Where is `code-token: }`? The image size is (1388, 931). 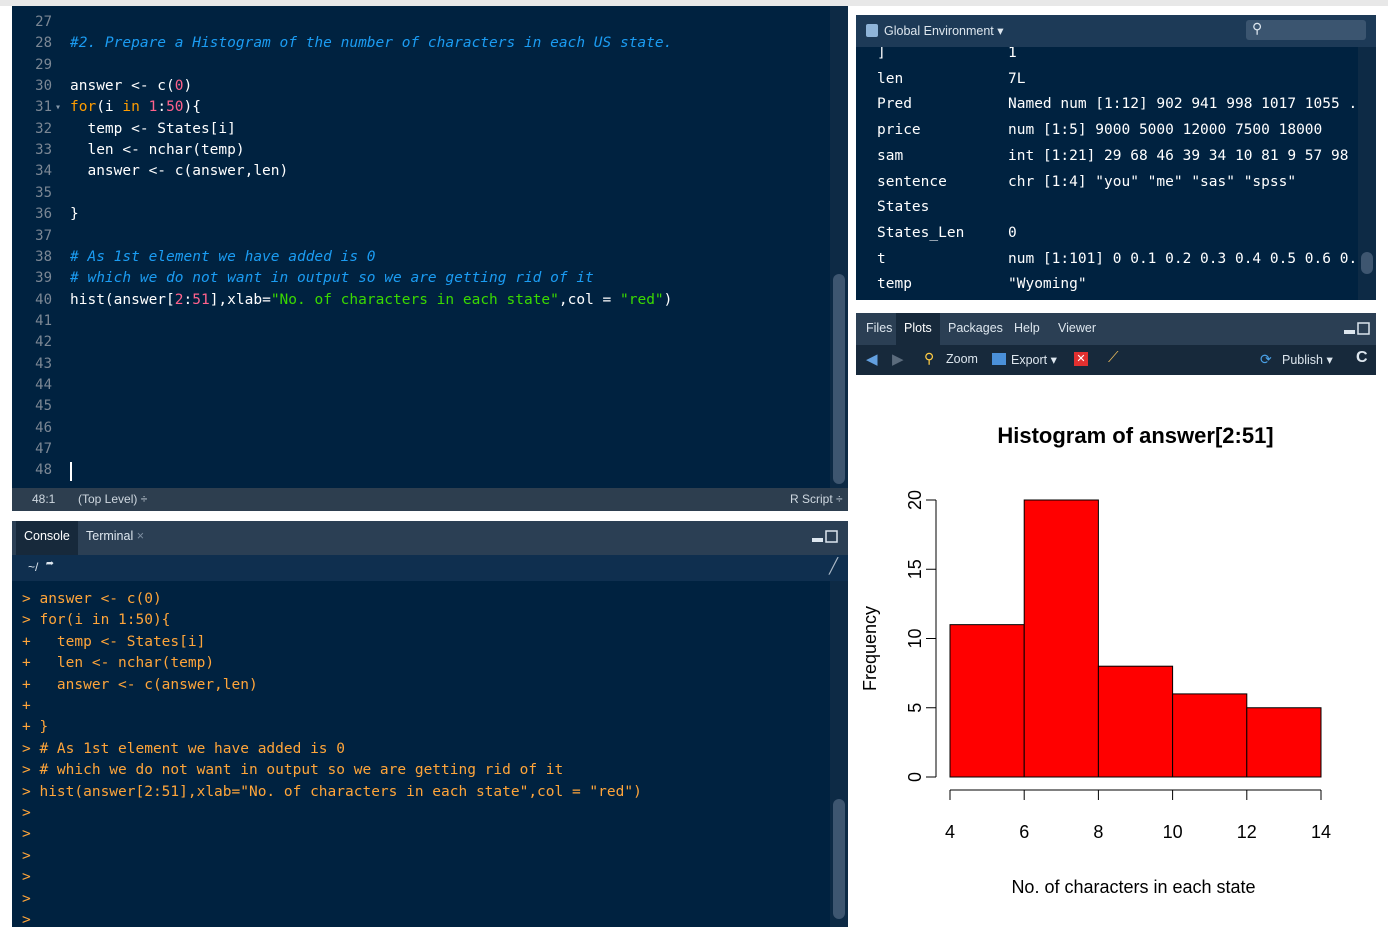
code-token: } is located at coordinates (74, 214).